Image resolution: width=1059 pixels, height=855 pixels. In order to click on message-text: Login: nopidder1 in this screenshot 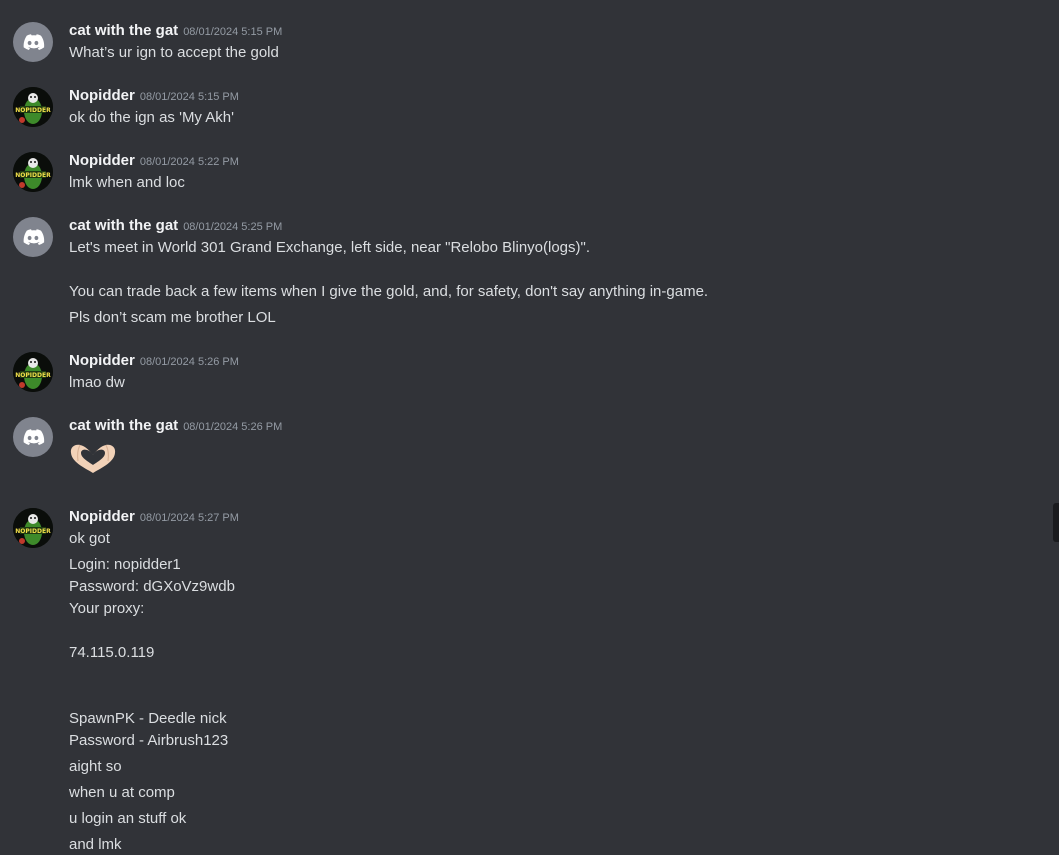, I will do `click(125, 564)`.